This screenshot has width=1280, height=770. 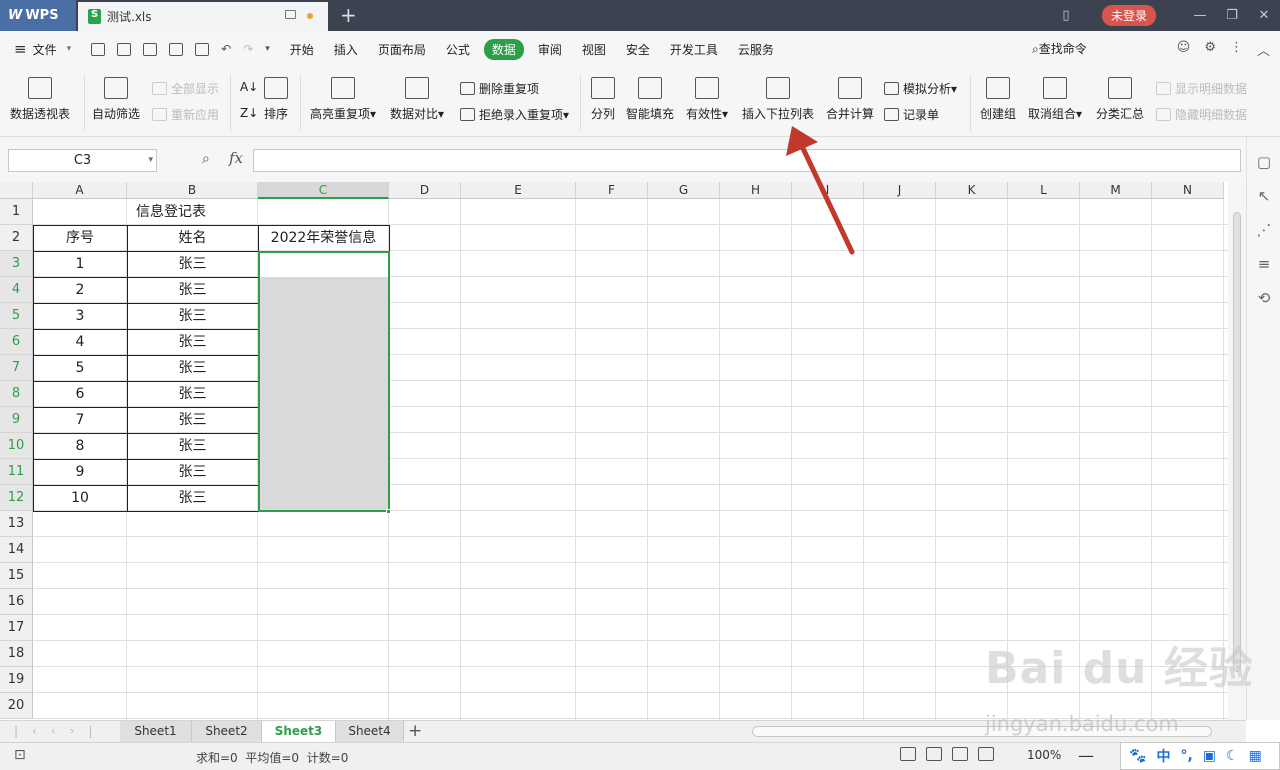 What do you see at coordinates (343, 96) in the screenshot?
I see `highlight-duplicates-button: 高亮重复项▾` at bounding box center [343, 96].